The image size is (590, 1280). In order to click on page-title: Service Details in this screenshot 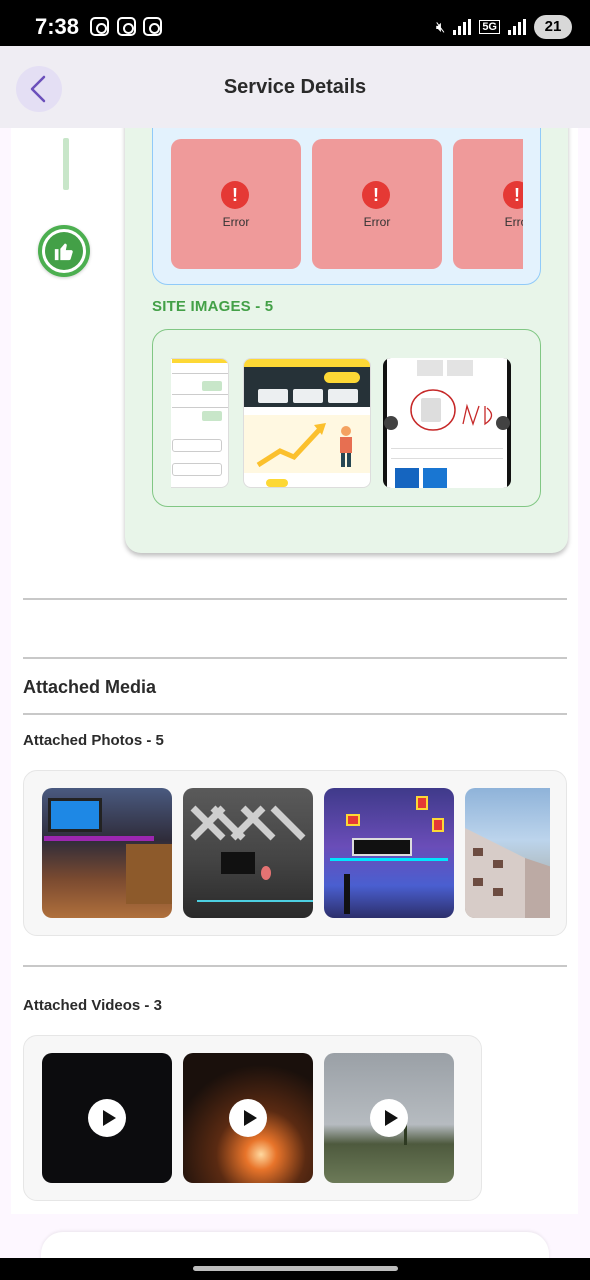, I will do `click(295, 87)`.